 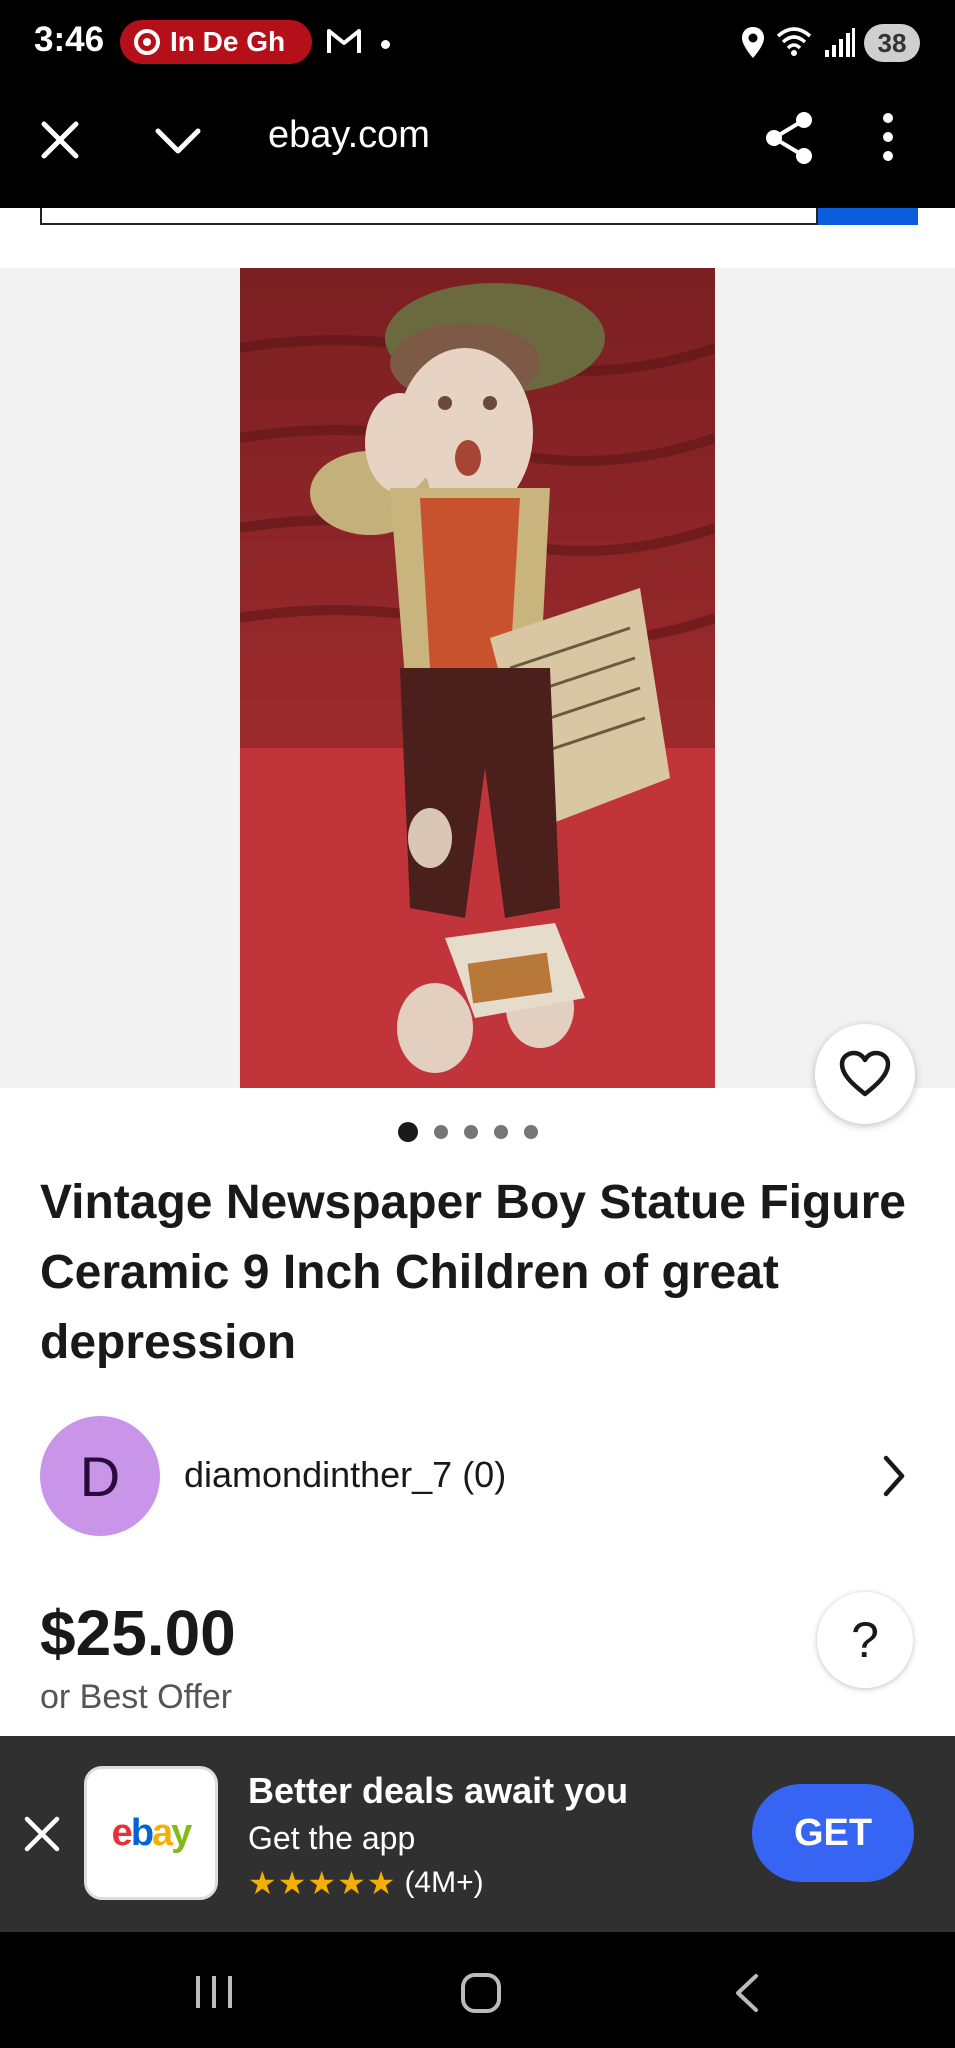 What do you see at coordinates (178, 143) in the screenshot?
I see `chevron-down-icon` at bounding box center [178, 143].